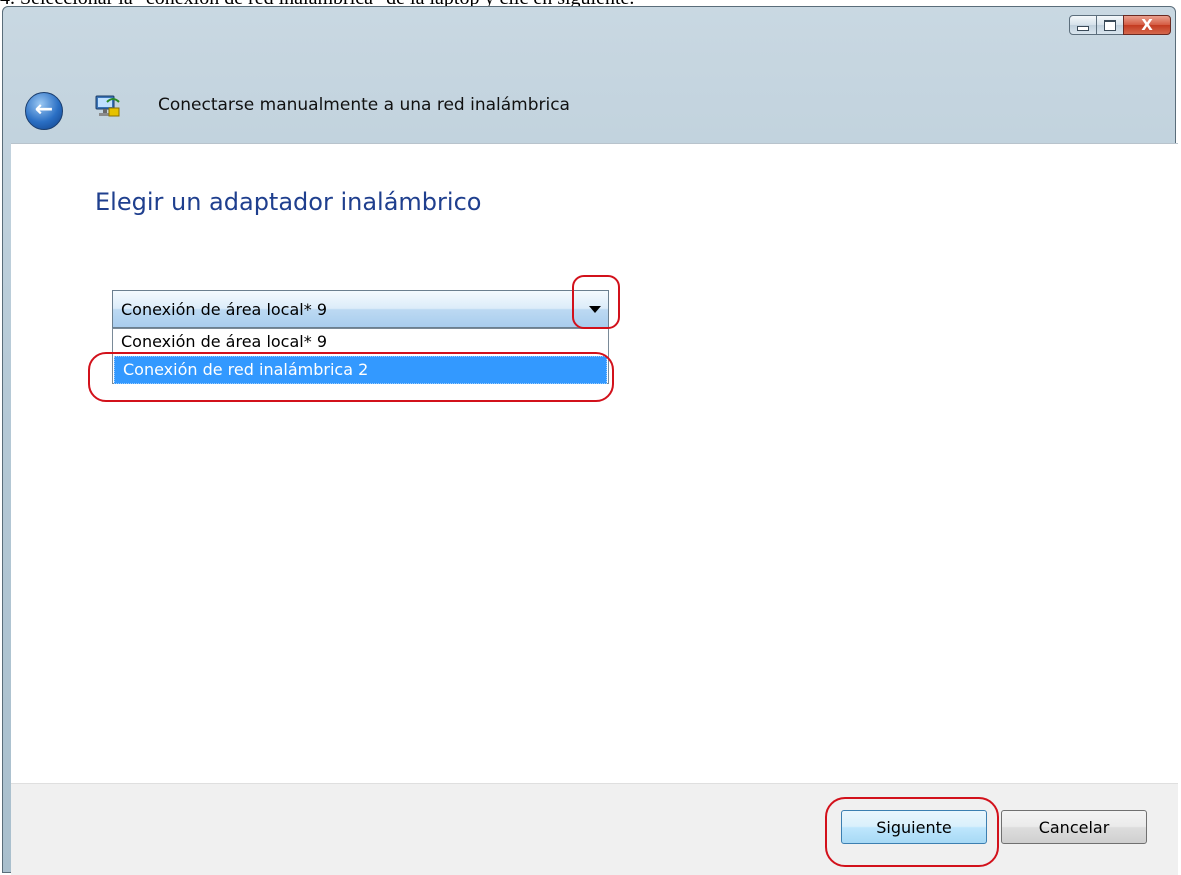 This screenshot has width=1181, height=875. I want to click on window-controls: X, so click(1120, 25).